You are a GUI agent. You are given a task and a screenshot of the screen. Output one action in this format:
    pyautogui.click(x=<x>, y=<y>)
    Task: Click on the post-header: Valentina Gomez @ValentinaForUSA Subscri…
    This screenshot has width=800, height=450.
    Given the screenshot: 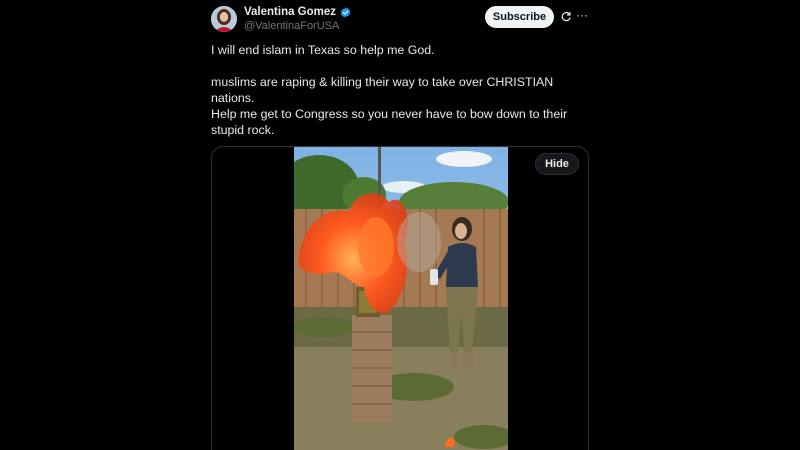 What is the action you would take?
    pyautogui.click(x=400, y=21)
    